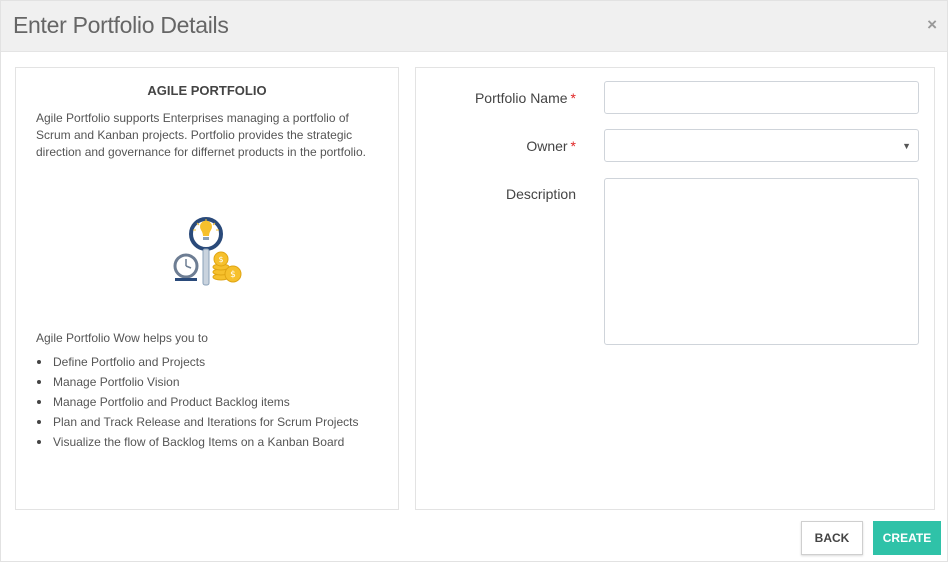 This screenshot has height=562, width=948. What do you see at coordinates (496, 194) in the screenshot?
I see `description-label: Description` at bounding box center [496, 194].